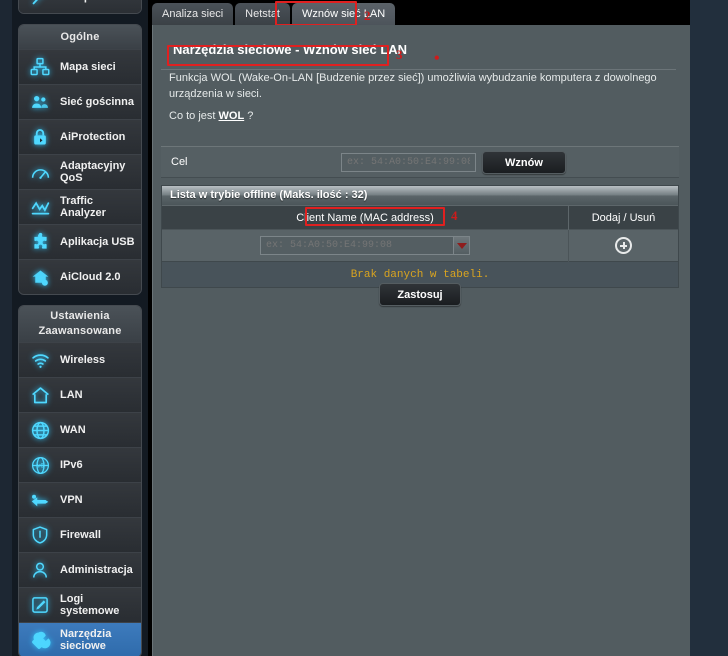 The image size is (728, 656). Describe the element at coordinates (73, 430) in the screenshot. I see `sidebar-item-label: WAN` at that location.